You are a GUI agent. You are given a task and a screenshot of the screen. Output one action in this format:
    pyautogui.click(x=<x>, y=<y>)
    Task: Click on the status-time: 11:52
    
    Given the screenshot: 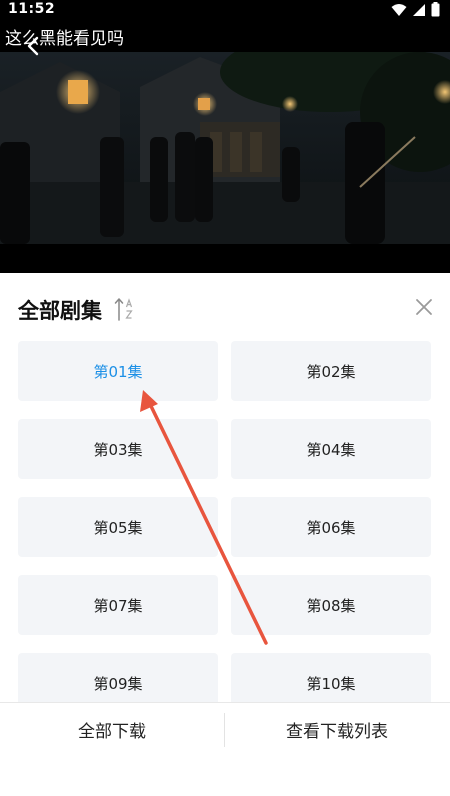 What is the action you would take?
    pyautogui.click(x=32, y=9)
    